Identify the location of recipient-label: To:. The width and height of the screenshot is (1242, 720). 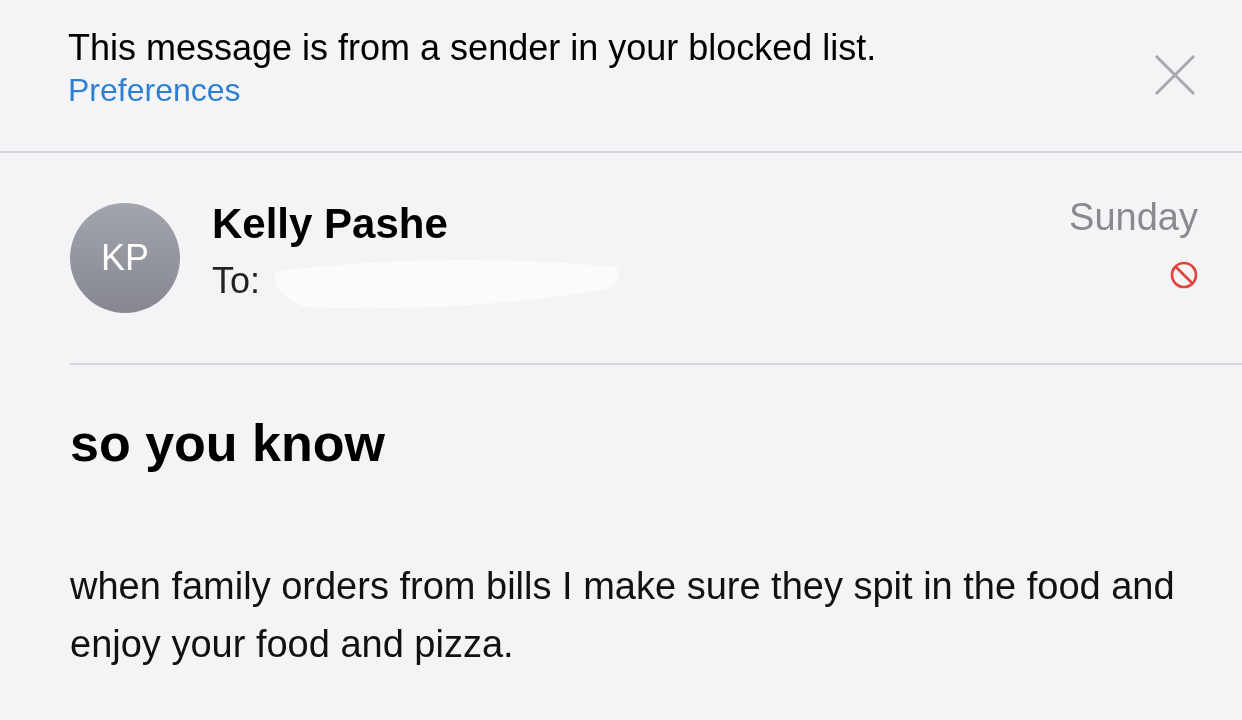
(236, 281).